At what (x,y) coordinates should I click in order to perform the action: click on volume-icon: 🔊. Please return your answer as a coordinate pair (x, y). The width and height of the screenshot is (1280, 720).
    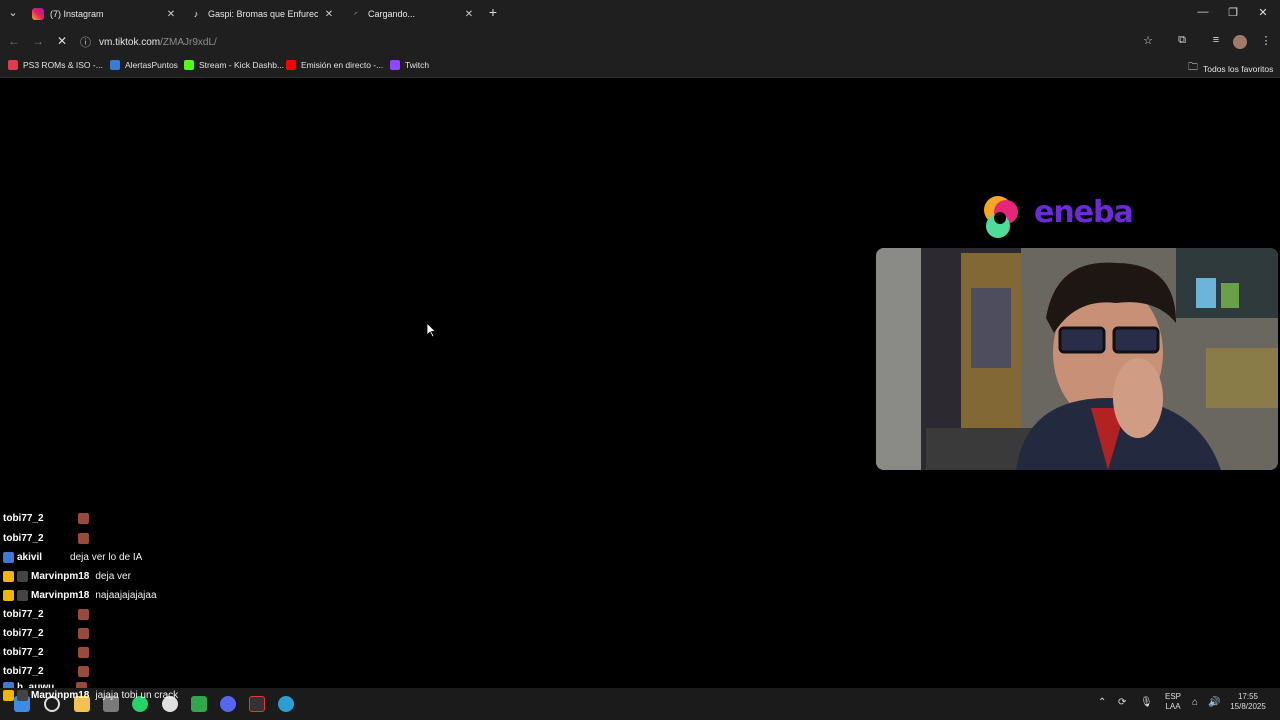
    Looking at the image, I should click on (1214, 703).